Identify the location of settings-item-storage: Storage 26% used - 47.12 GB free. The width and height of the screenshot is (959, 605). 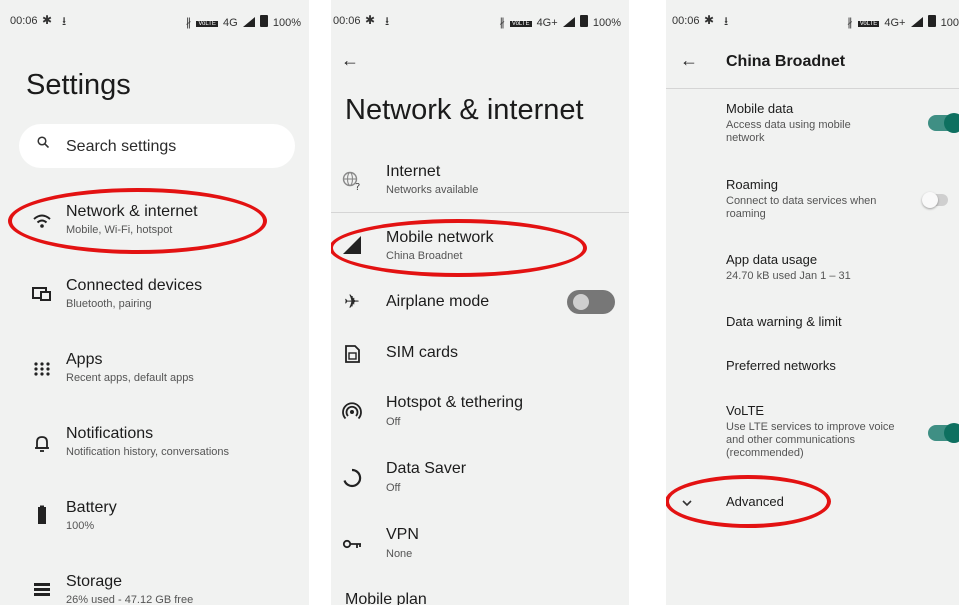
(154, 588).